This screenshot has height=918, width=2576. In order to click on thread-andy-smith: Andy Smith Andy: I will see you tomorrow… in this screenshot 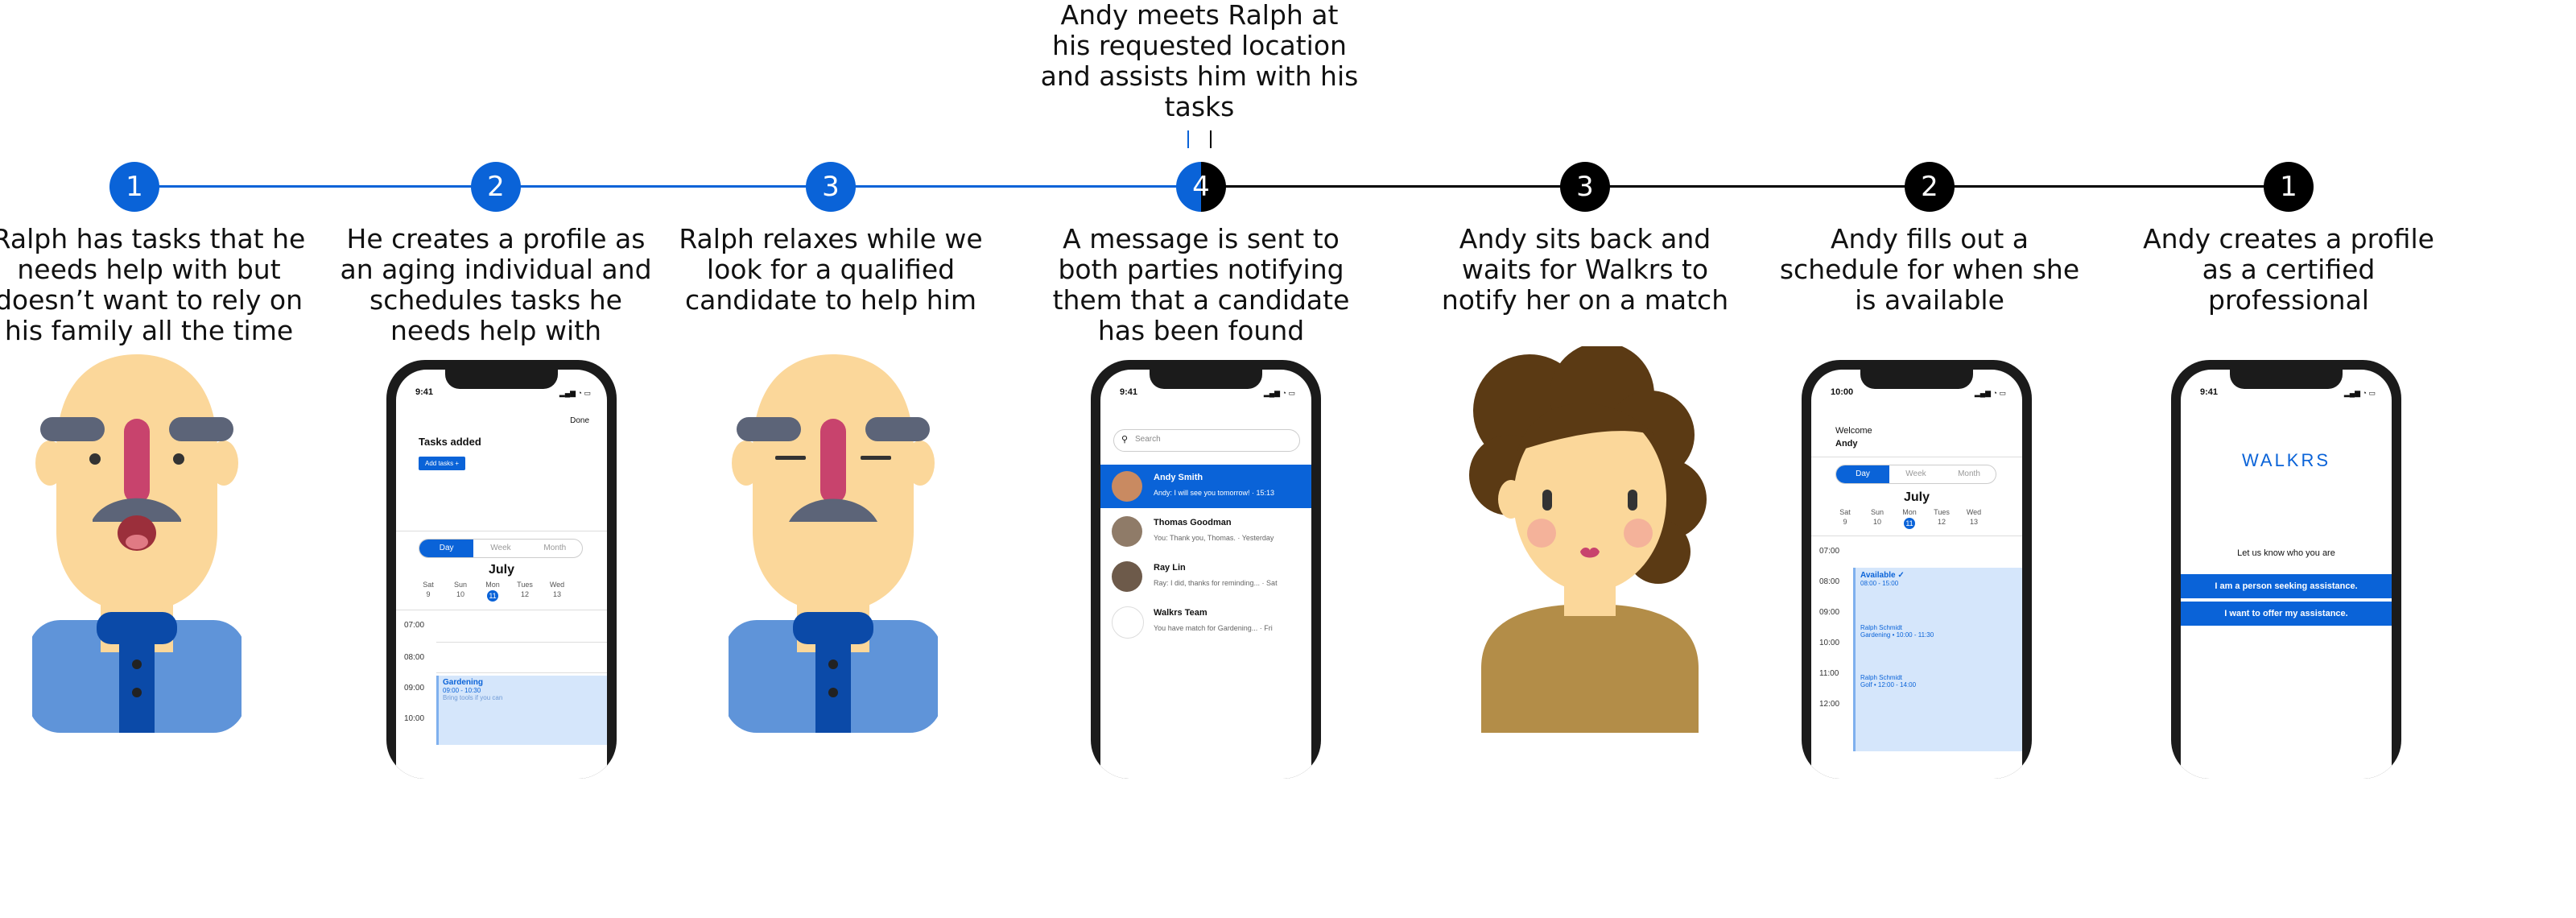, I will do `click(1205, 486)`.